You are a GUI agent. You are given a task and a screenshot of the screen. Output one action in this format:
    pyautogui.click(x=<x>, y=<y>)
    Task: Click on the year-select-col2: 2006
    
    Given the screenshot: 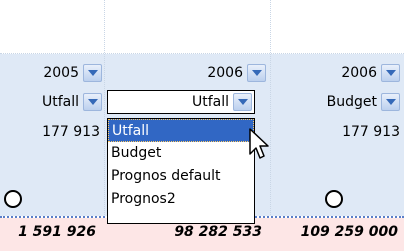 What is the action you would take?
    pyautogui.click(x=187, y=73)
    